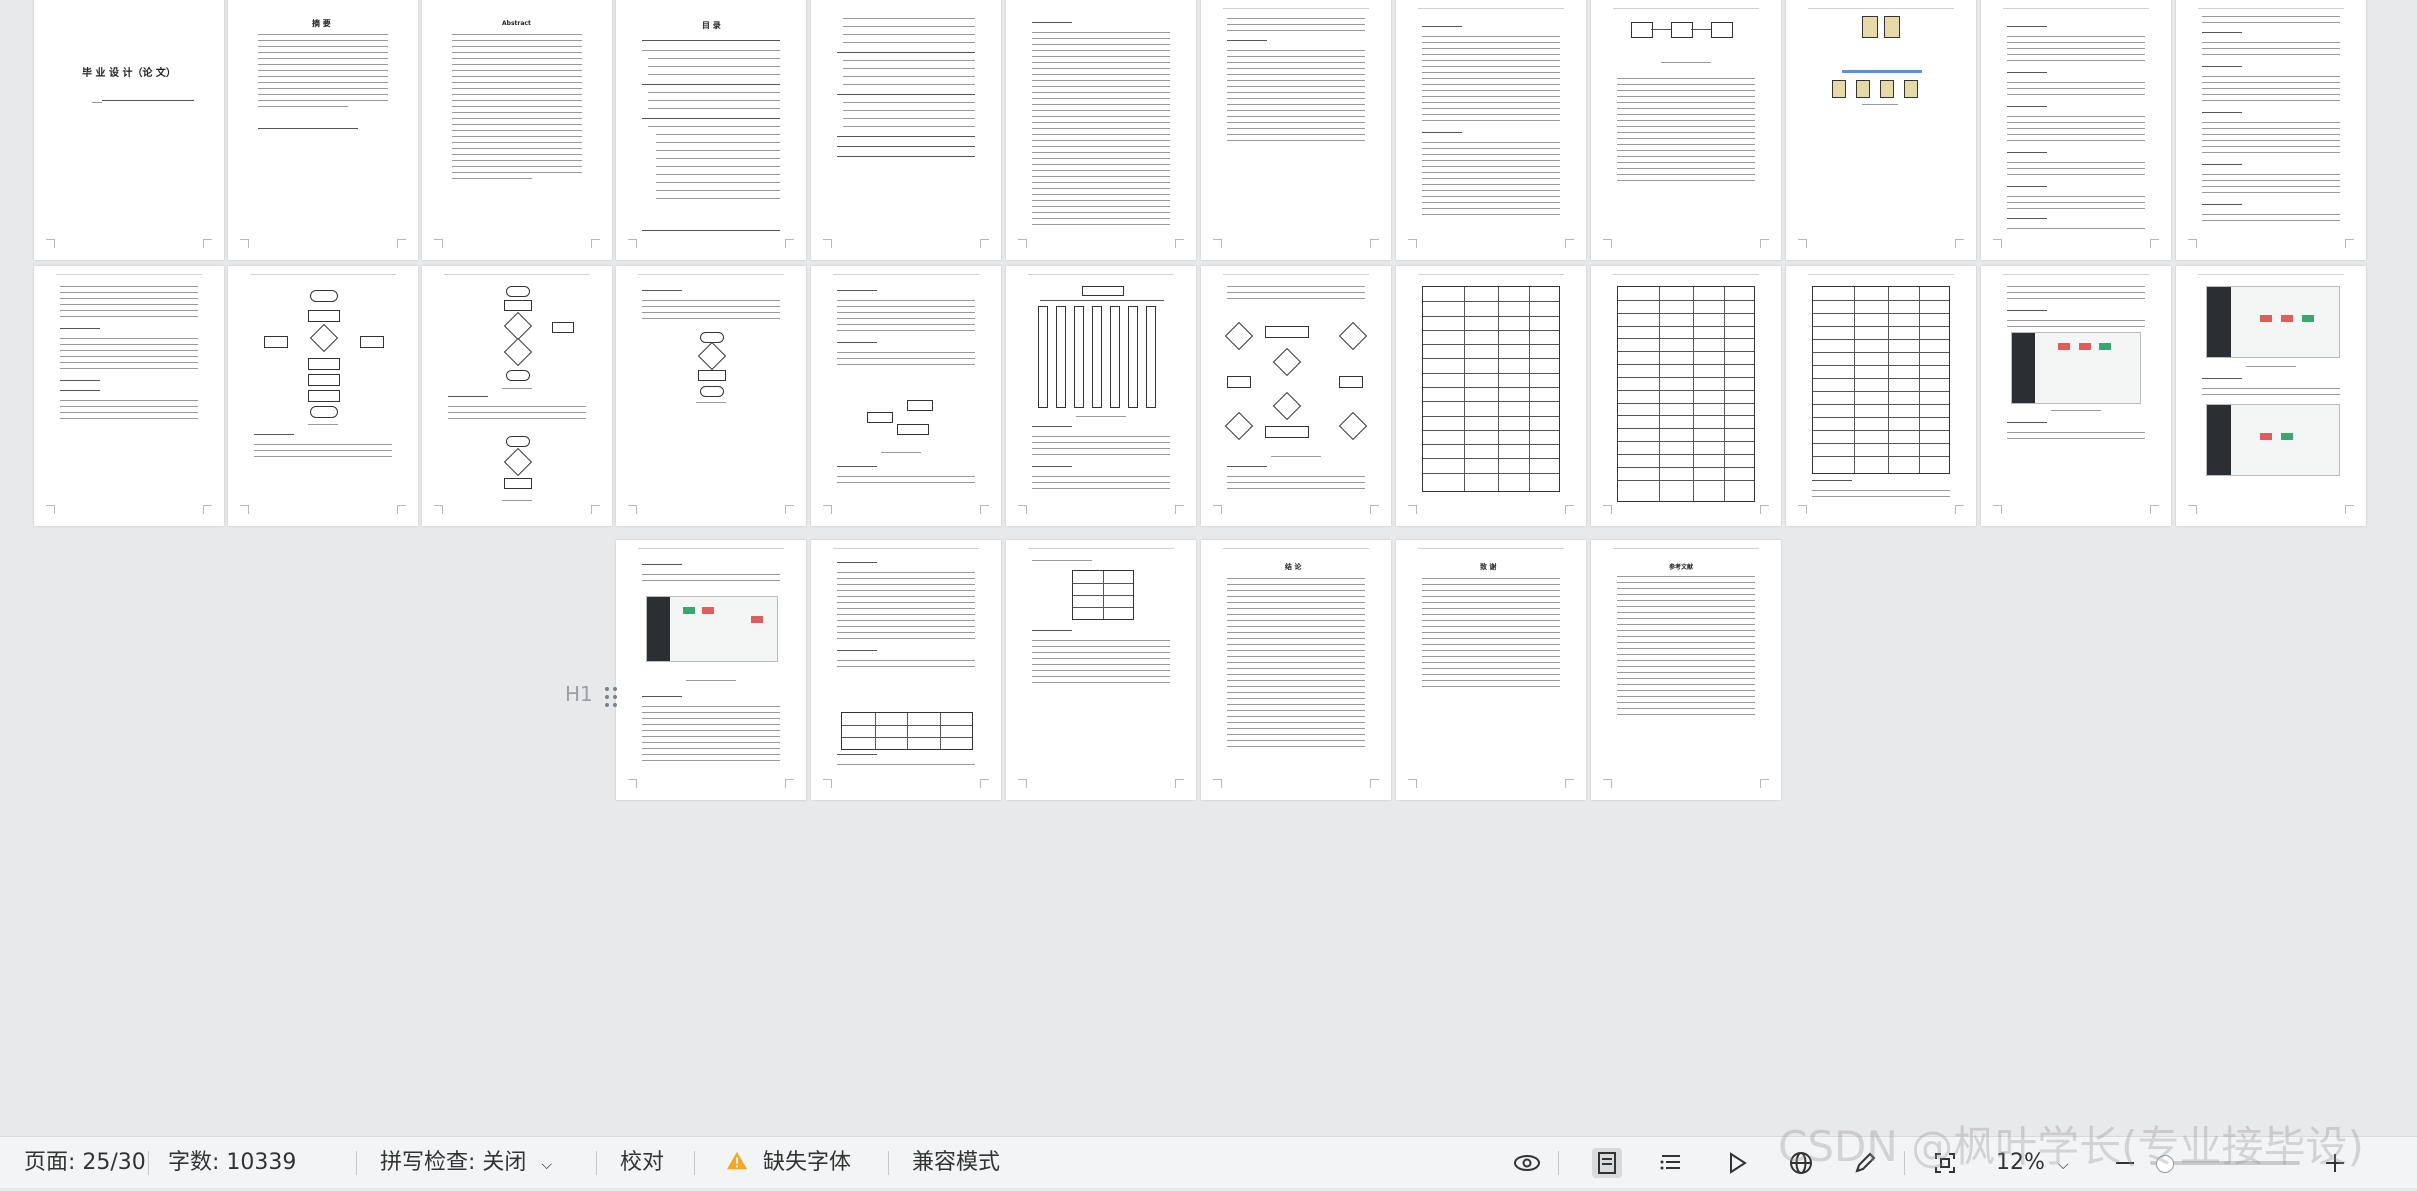 Image resolution: width=2417 pixels, height=1191 pixels. Describe the element at coordinates (129, 130) in the screenshot. I see `page-thumbnail-1: 毕 业 设 计（论 文）` at that location.